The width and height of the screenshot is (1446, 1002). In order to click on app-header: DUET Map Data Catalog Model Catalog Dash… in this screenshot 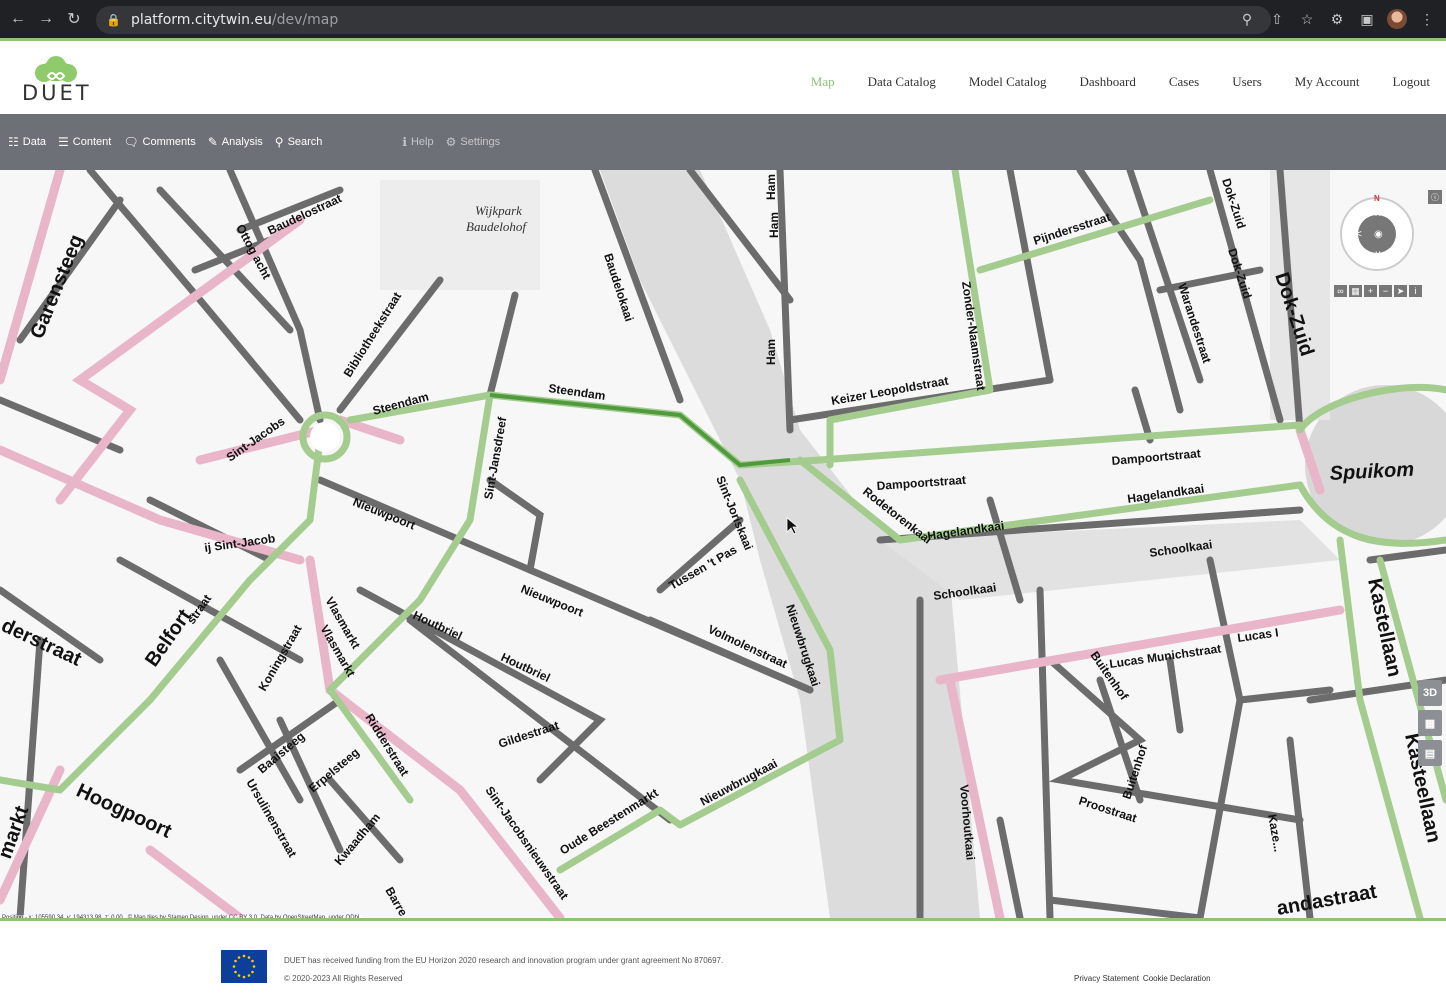, I will do `click(723, 76)`.